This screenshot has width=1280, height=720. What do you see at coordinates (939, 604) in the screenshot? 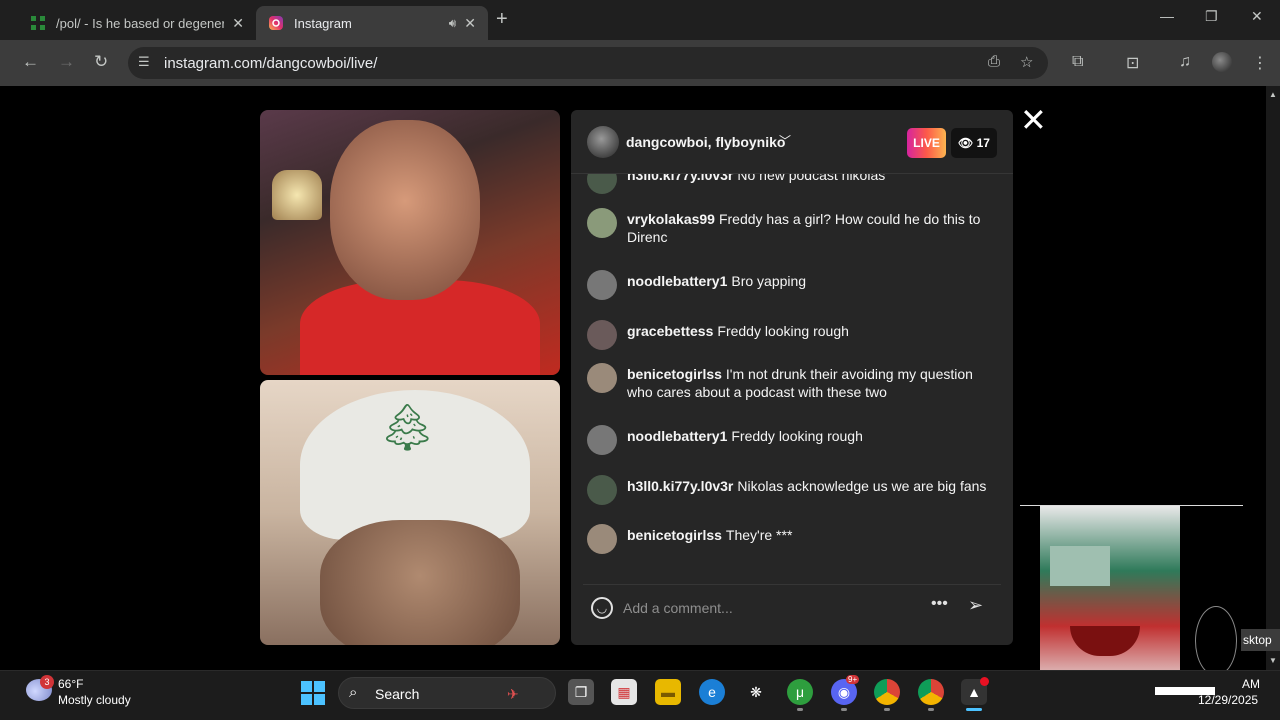
I see `more-options-icon: •••` at bounding box center [939, 604].